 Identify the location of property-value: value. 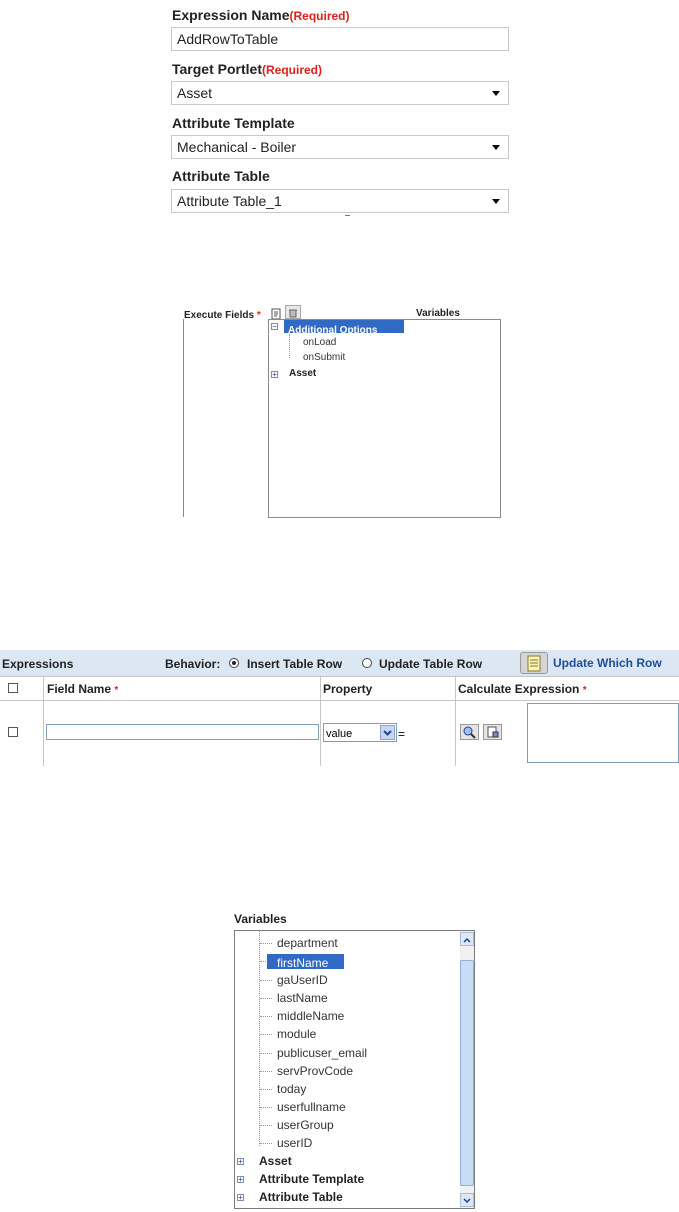
(339, 734).